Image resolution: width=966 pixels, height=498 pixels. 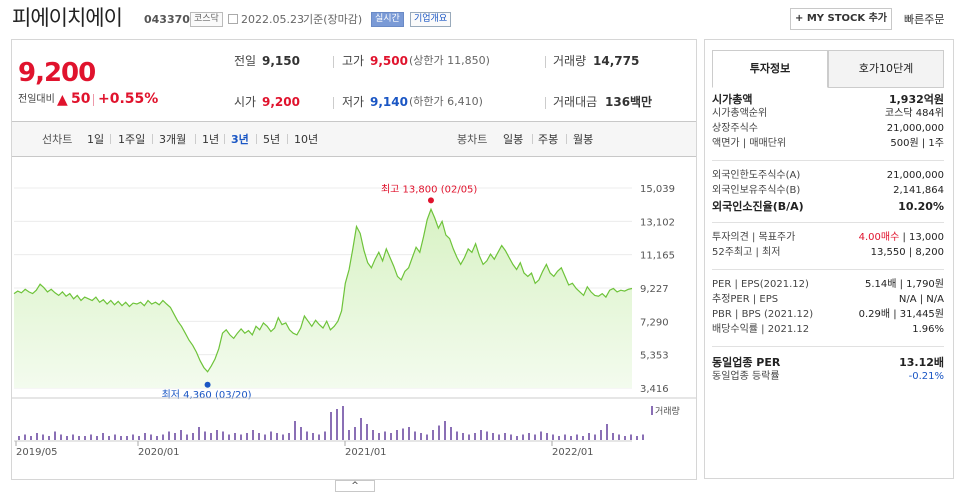 What do you see at coordinates (657, 189) in the screenshot?
I see `y-tick-label: 15,039` at bounding box center [657, 189].